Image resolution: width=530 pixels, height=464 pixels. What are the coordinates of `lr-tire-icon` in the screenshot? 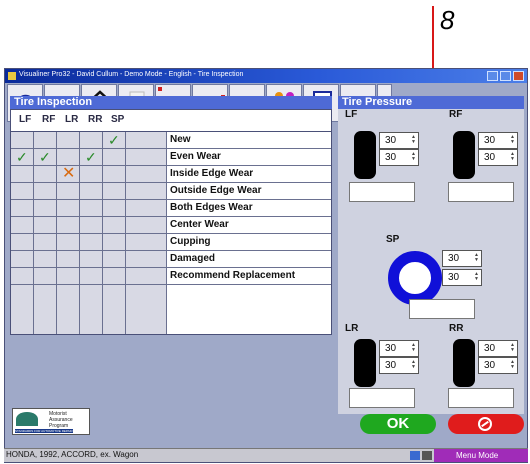 It's located at (365, 363).